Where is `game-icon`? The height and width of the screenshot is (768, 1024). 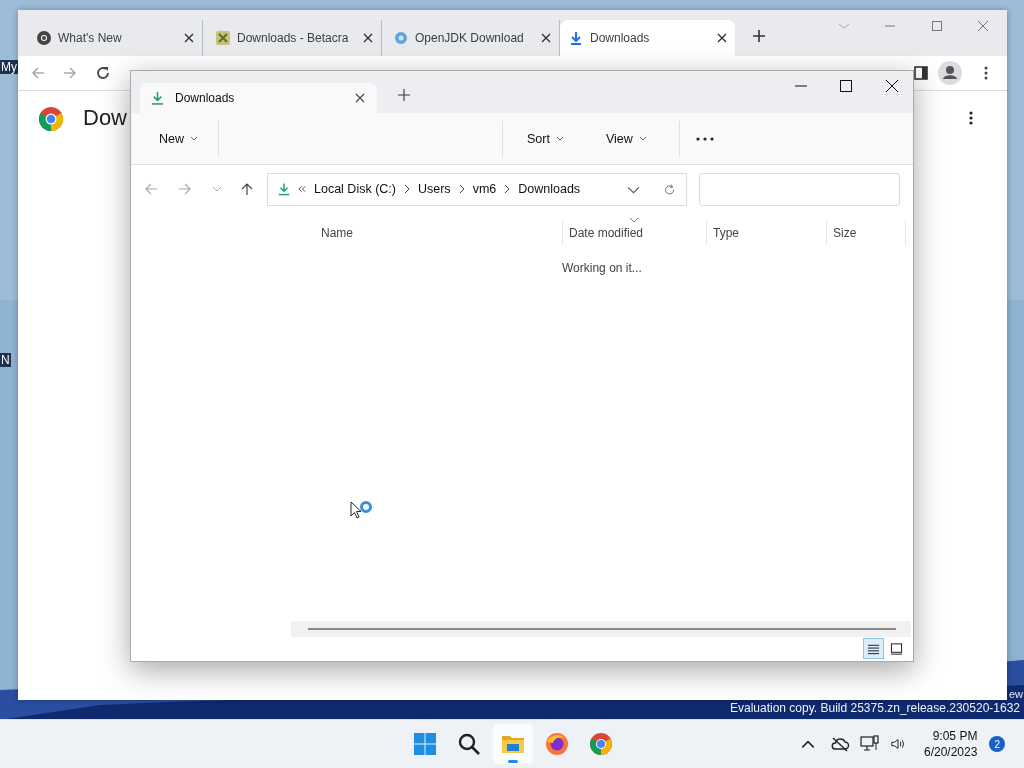 game-icon is located at coordinates (223, 38).